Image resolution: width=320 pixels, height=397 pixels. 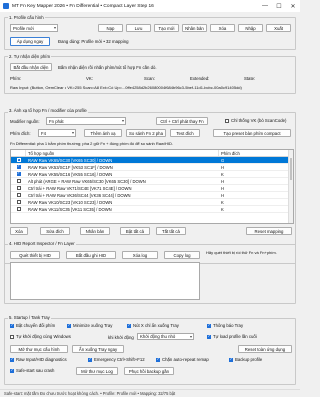 I want to click on tray-notify-checkbox: ✓ Thông báo Tray, so click(x=225, y=325).